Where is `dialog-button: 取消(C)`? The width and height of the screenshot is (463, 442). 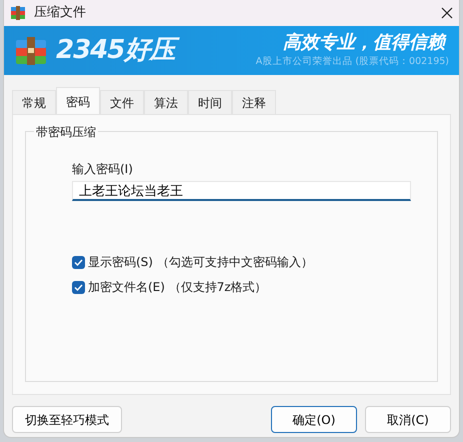 dialog-button: 取消(C) is located at coordinates (408, 419).